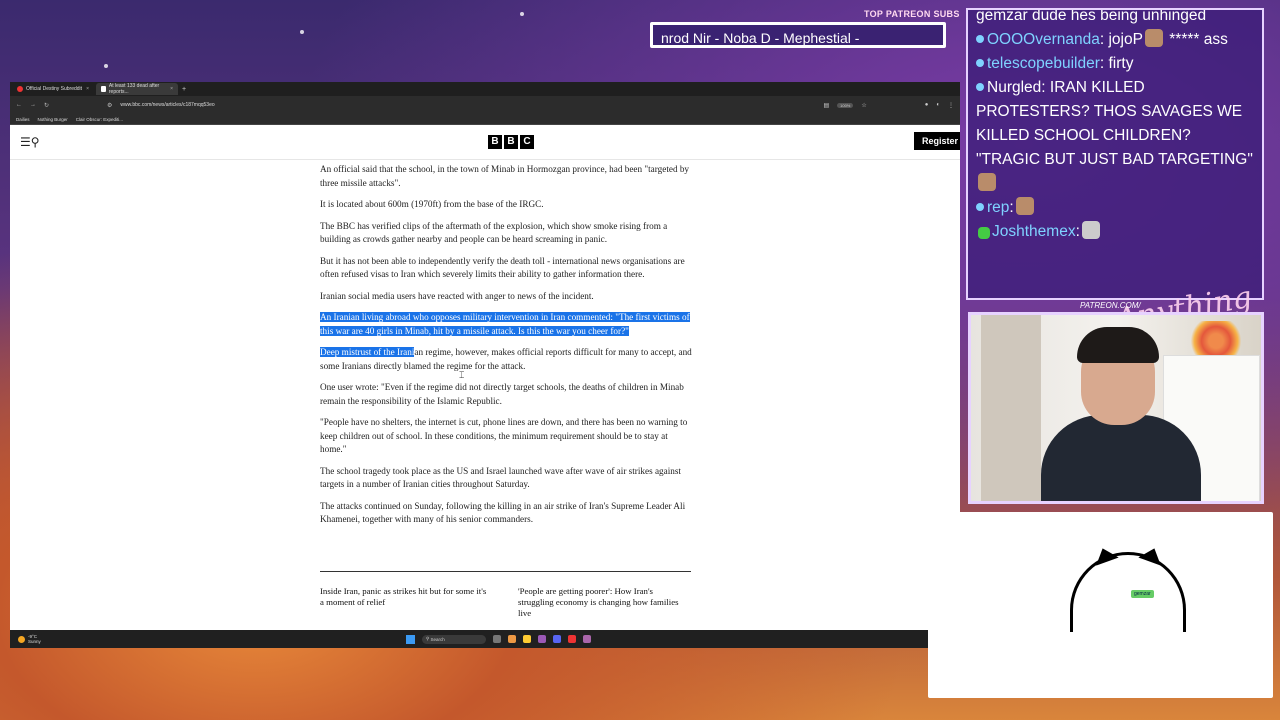  I want to click on task-view-icon, so click(497, 639).